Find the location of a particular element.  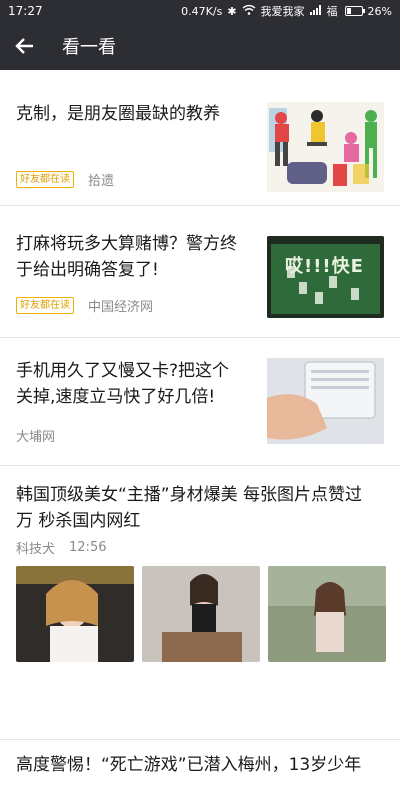

article-title-line: 关掉,速度立马快了好几倍! is located at coordinates (116, 397).